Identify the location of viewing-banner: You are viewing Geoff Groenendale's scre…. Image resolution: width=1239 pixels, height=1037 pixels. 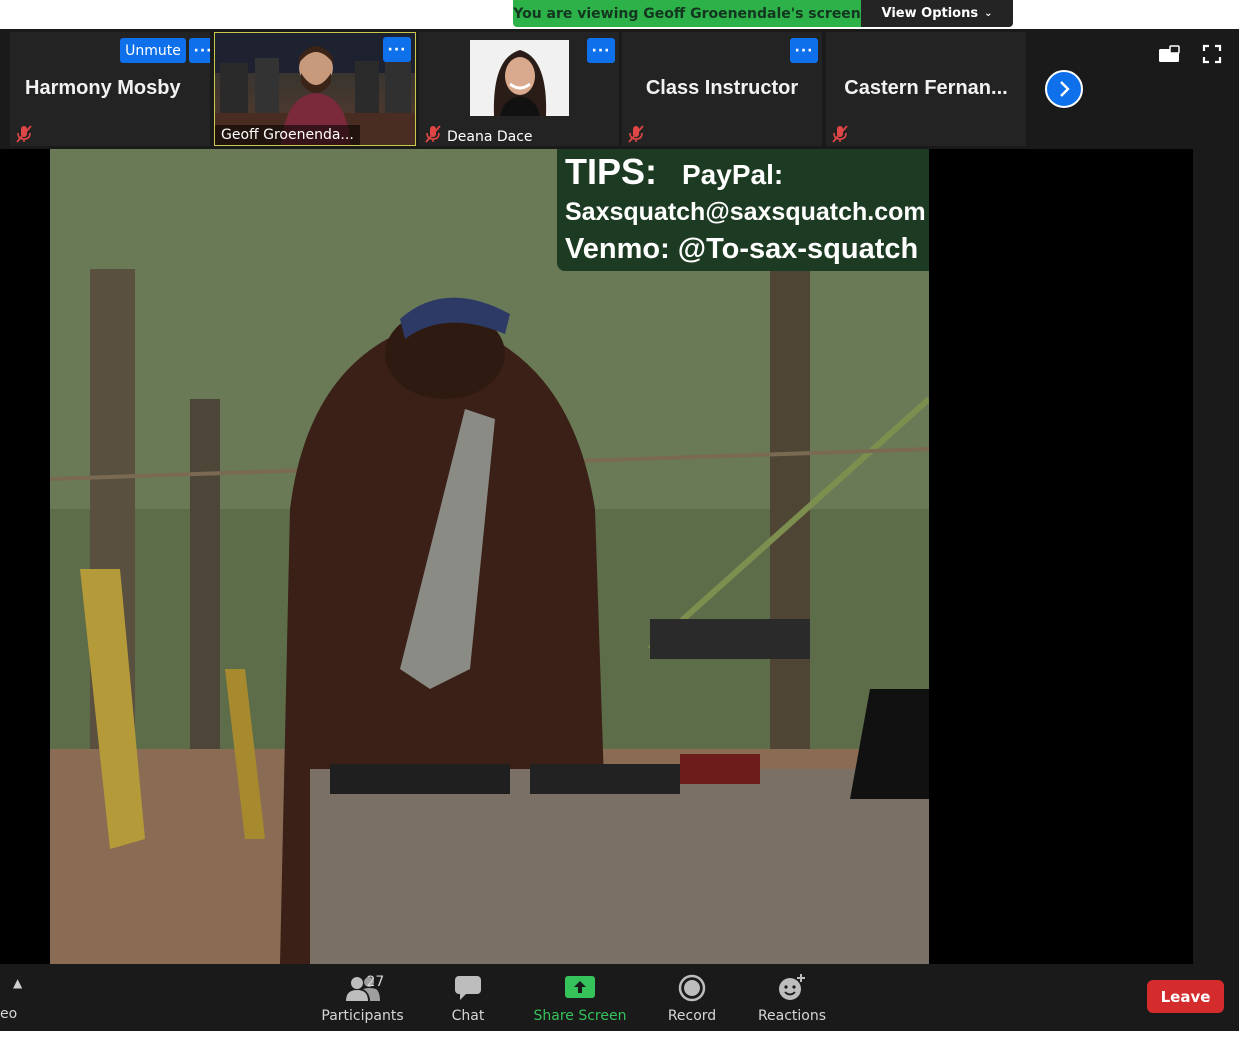
(687, 13).